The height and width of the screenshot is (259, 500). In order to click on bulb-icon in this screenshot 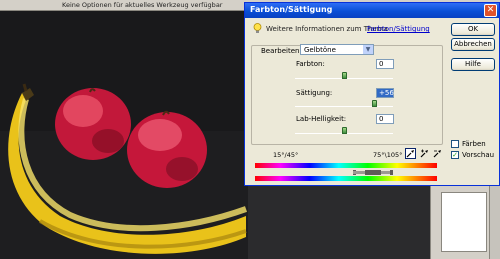, I will do `click(257, 28)`.